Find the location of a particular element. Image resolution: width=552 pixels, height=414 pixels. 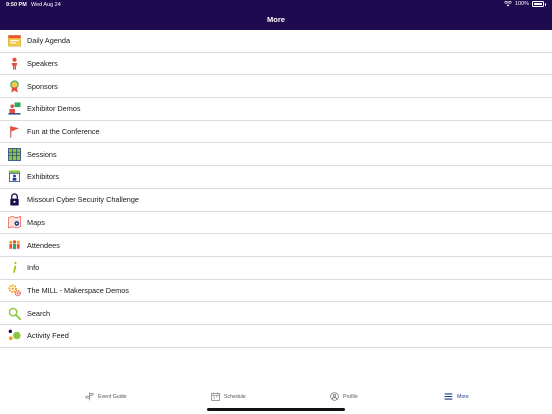

demo-presenter-icon is located at coordinates (14, 109).